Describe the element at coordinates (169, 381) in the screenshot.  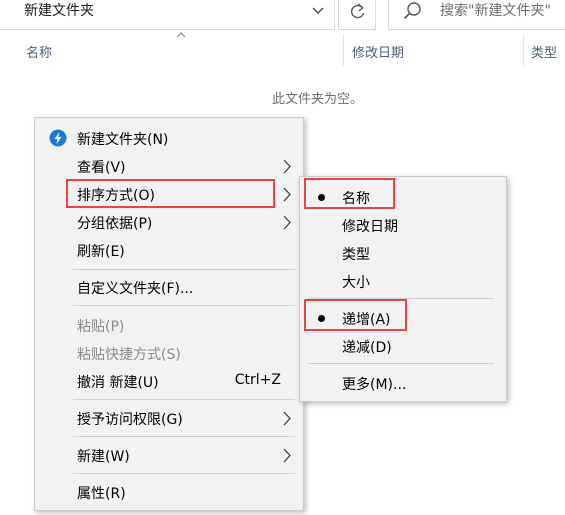
I see `menu-item-undo-new: 撤消 新建(U) Ctrl+Z` at that location.